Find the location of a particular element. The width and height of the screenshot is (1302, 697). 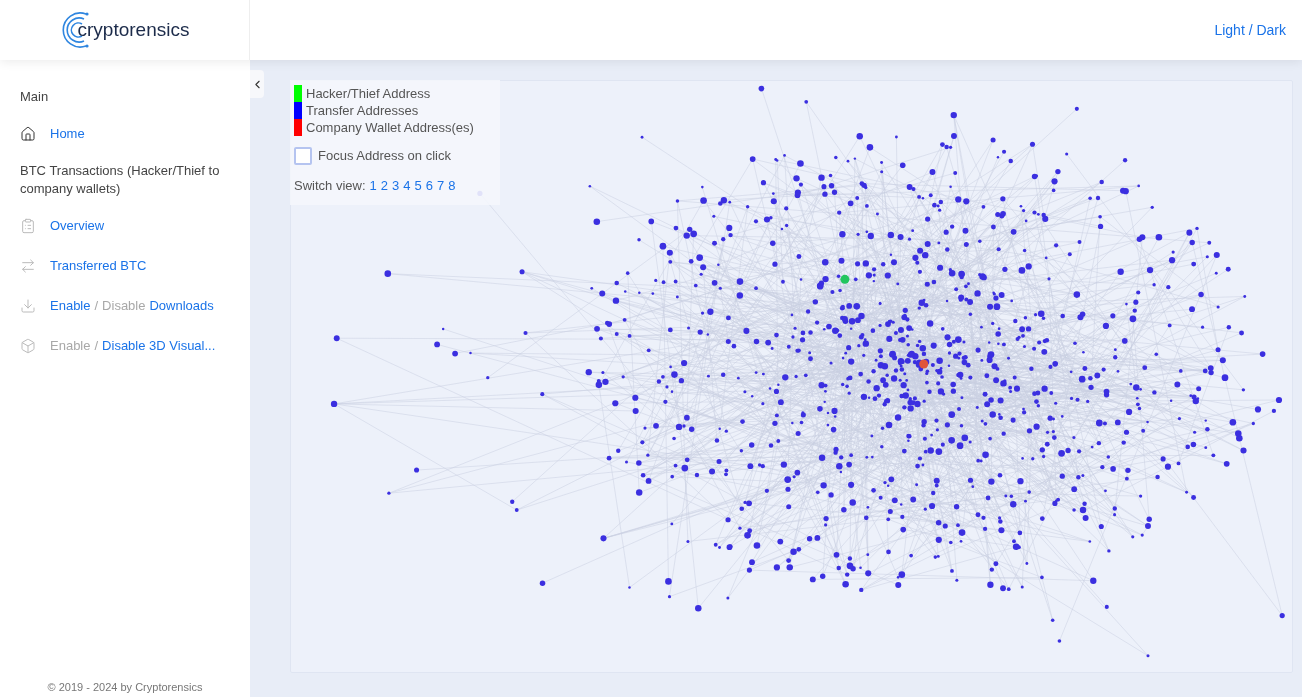

view-link: 6 is located at coordinates (429, 185).